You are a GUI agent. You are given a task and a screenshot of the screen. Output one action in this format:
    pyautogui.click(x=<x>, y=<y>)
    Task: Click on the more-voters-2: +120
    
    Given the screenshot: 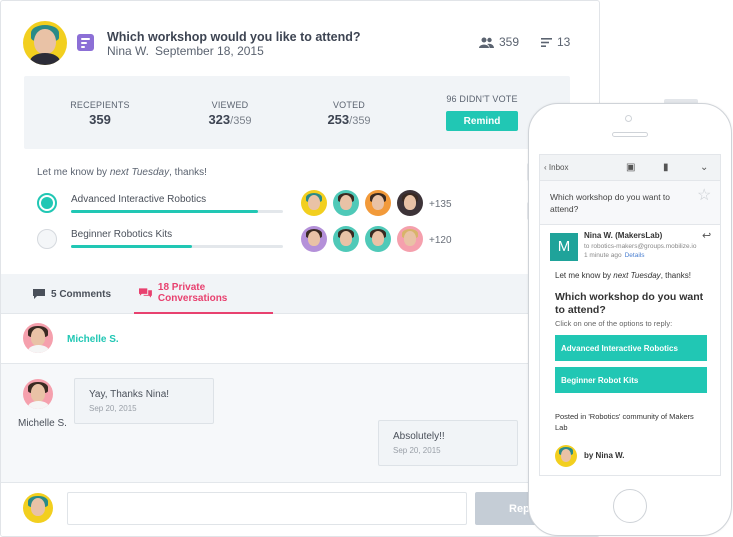 What is the action you would take?
    pyautogui.click(x=440, y=240)
    